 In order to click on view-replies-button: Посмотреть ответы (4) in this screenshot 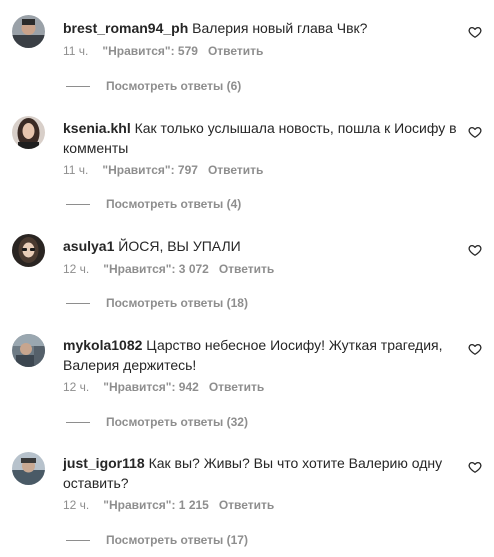, I will do `click(152, 204)`.